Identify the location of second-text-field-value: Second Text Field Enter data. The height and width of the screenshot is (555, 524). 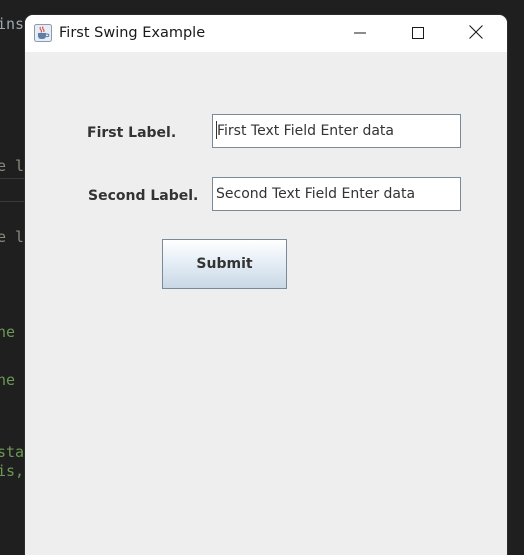
(316, 194).